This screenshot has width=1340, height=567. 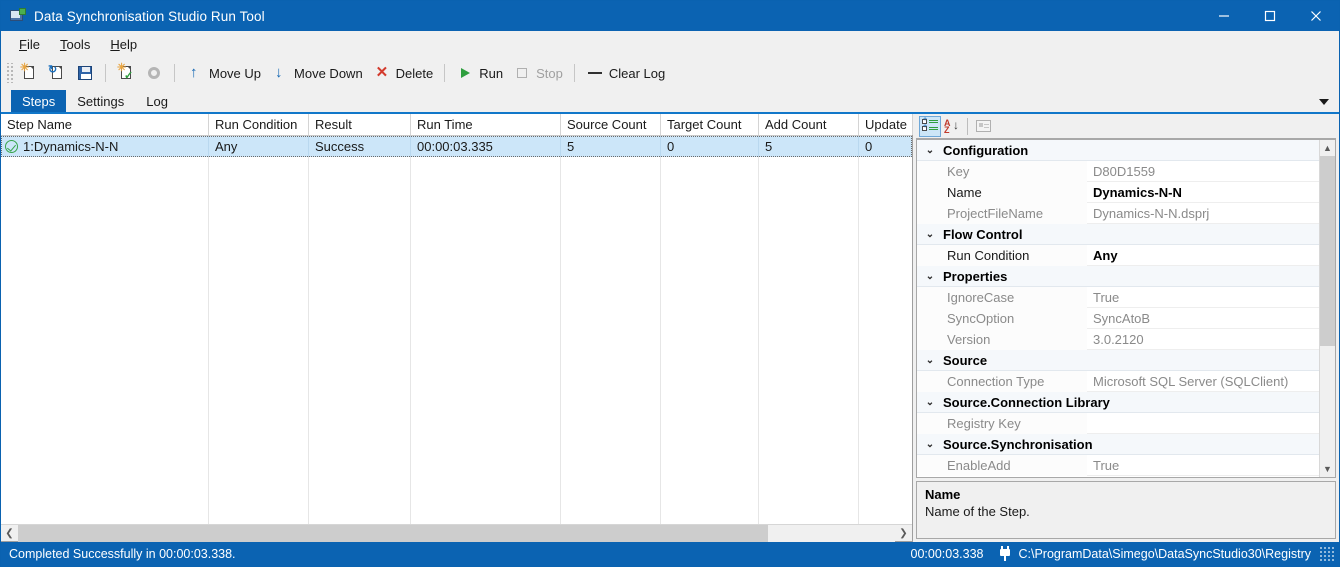 What do you see at coordinates (456, 146) in the screenshot?
I see `table-row: 1:Dynamics-N-N Any Success 00:00:03.335 5 0 5 0` at bounding box center [456, 146].